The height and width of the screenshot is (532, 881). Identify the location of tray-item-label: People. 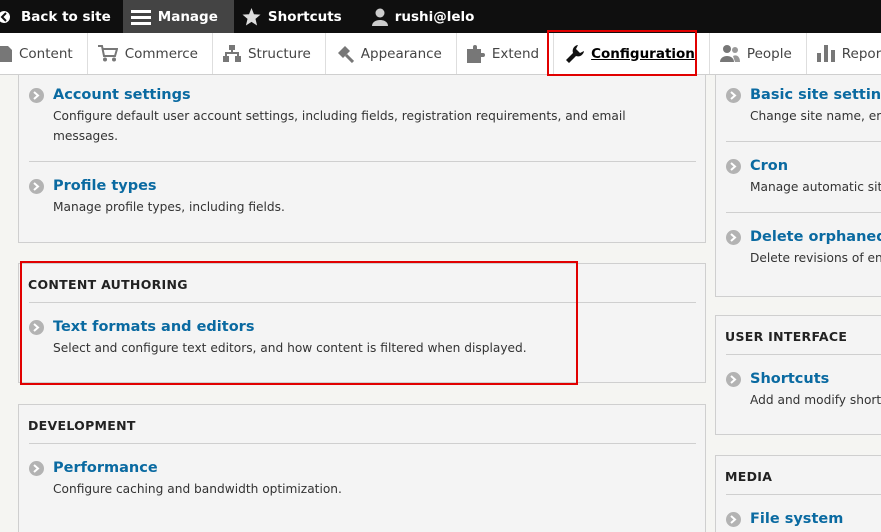
(769, 53).